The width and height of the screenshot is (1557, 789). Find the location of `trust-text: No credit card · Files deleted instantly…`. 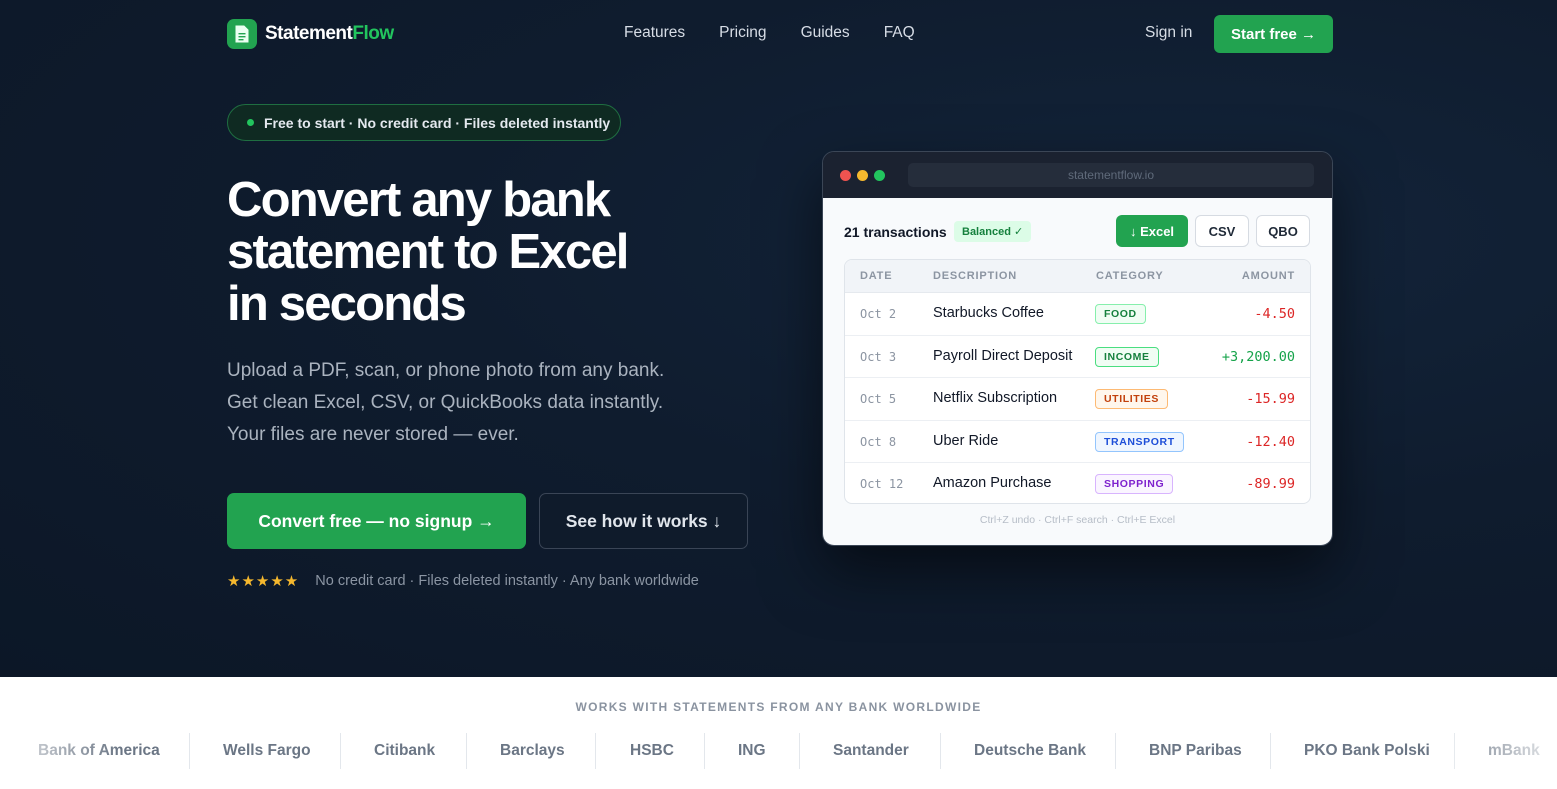

trust-text: No credit card · Files deleted instantly… is located at coordinates (507, 581).